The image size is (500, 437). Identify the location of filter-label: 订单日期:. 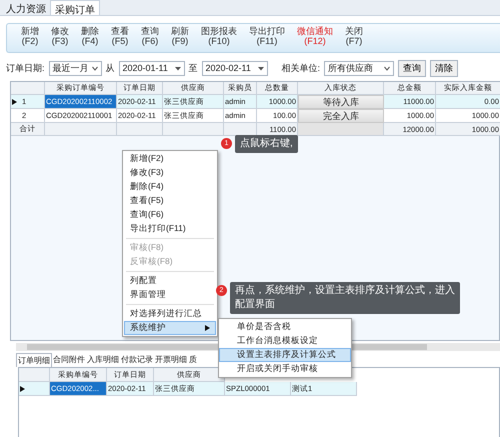
(25, 68).